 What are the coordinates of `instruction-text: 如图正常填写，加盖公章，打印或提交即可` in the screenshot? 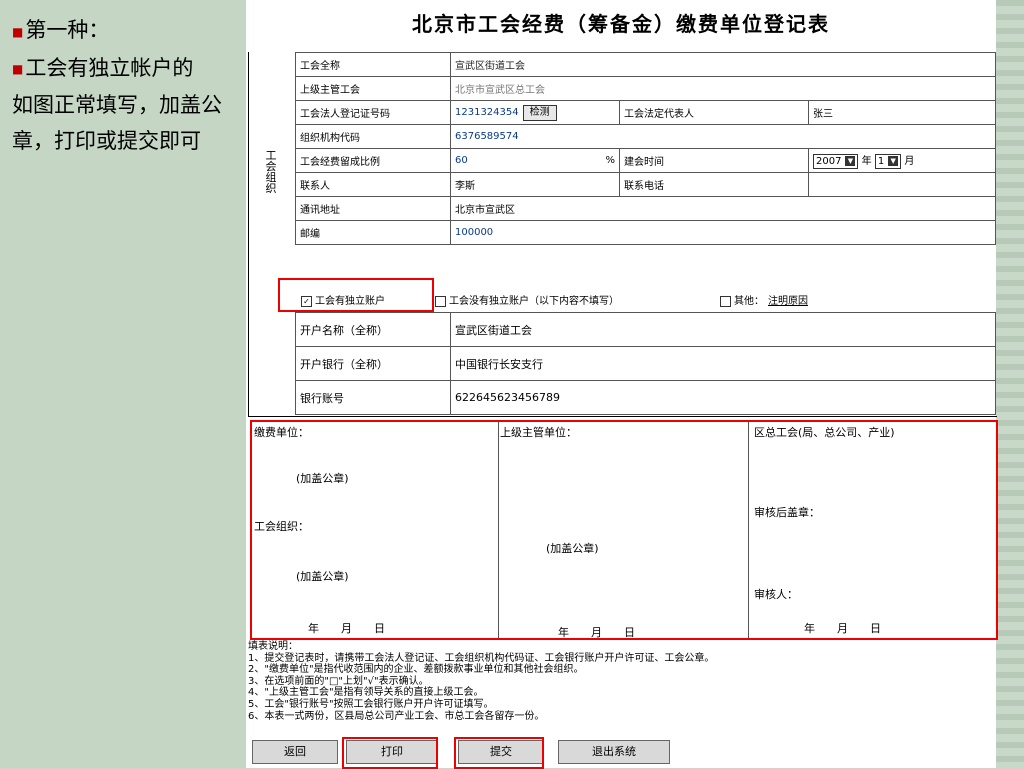 It's located at (117, 123).